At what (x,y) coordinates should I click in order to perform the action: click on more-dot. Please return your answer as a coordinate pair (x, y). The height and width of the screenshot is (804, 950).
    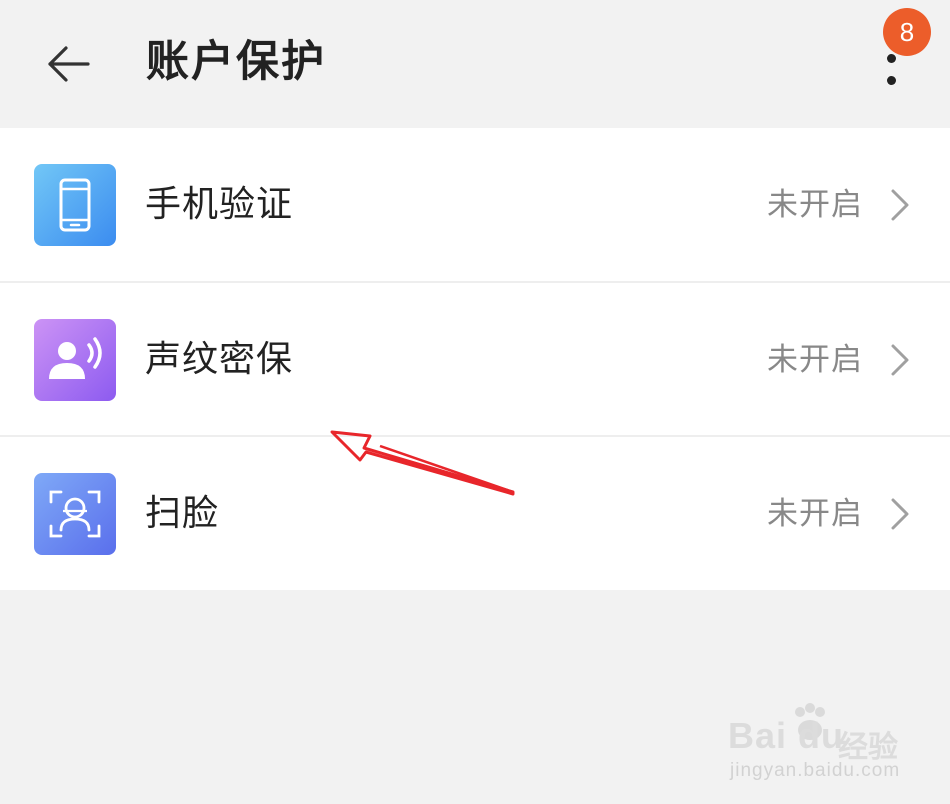
    Looking at the image, I should click on (891, 80).